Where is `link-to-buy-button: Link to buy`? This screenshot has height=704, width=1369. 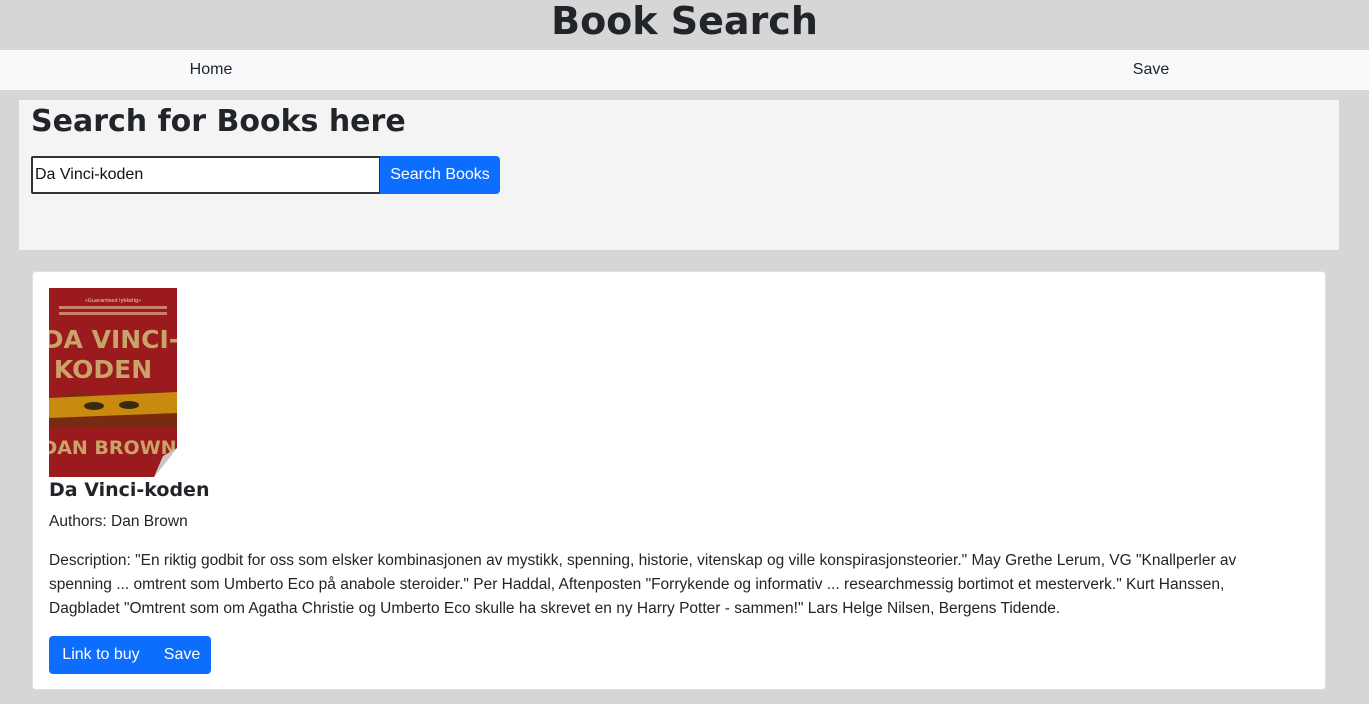
link-to-buy-button: Link to buy is located at coordinates (101, 655).